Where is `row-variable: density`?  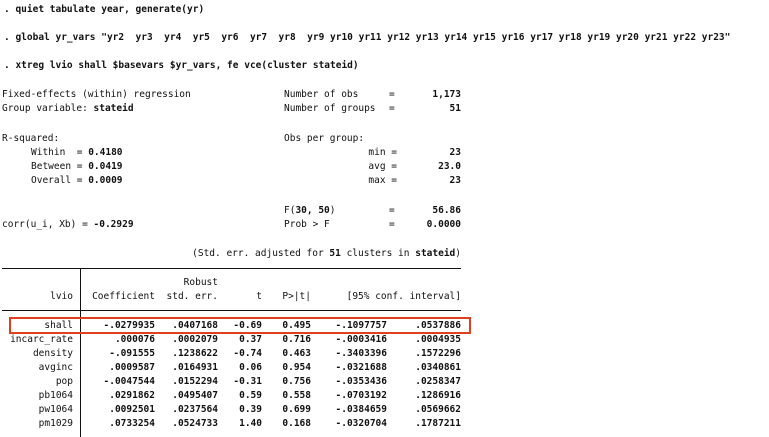
row-variable: density is located at coordinates (52, 353).